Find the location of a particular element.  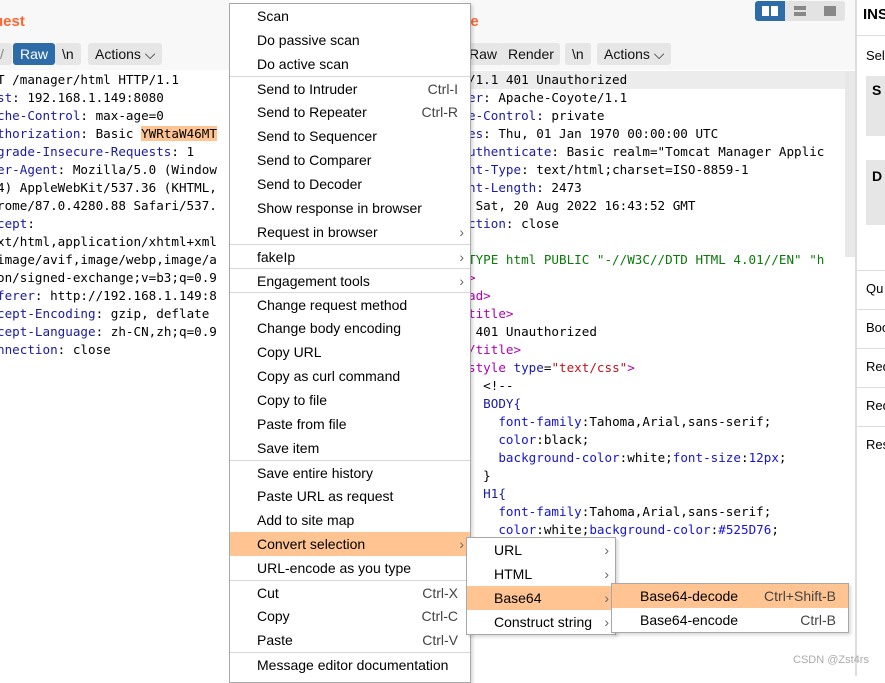

menu-item-save-item: Save item is located at coordinates (350, 448).